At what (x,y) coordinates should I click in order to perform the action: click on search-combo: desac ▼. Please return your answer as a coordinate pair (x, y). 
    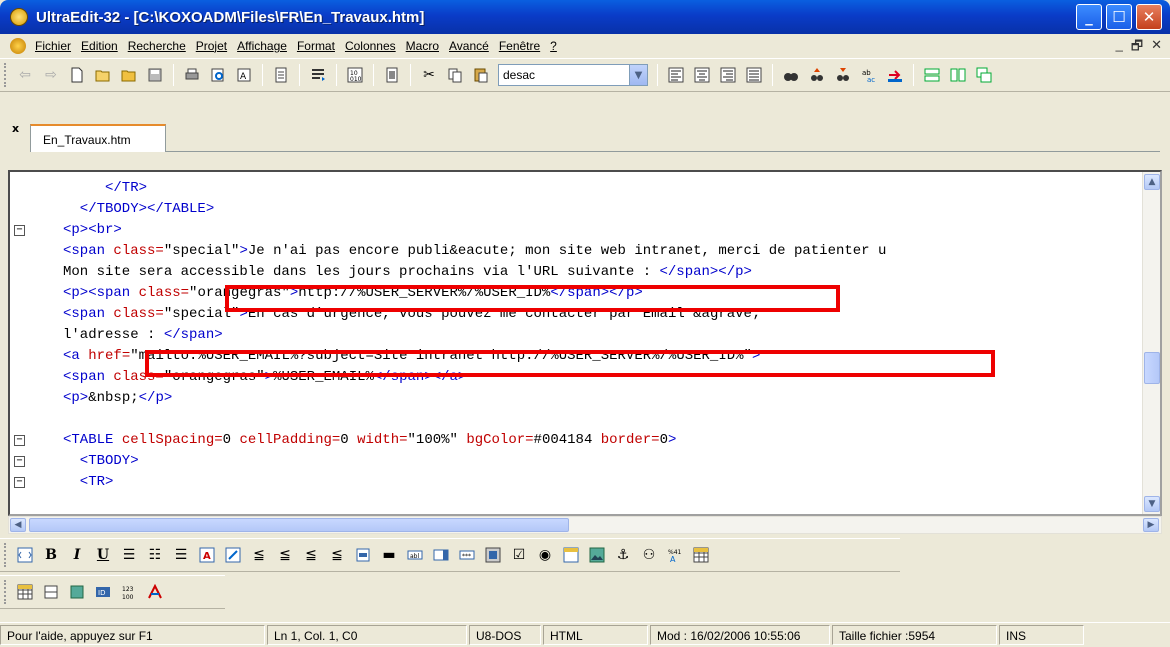
    Looking at the image, I should click on (573, 75).